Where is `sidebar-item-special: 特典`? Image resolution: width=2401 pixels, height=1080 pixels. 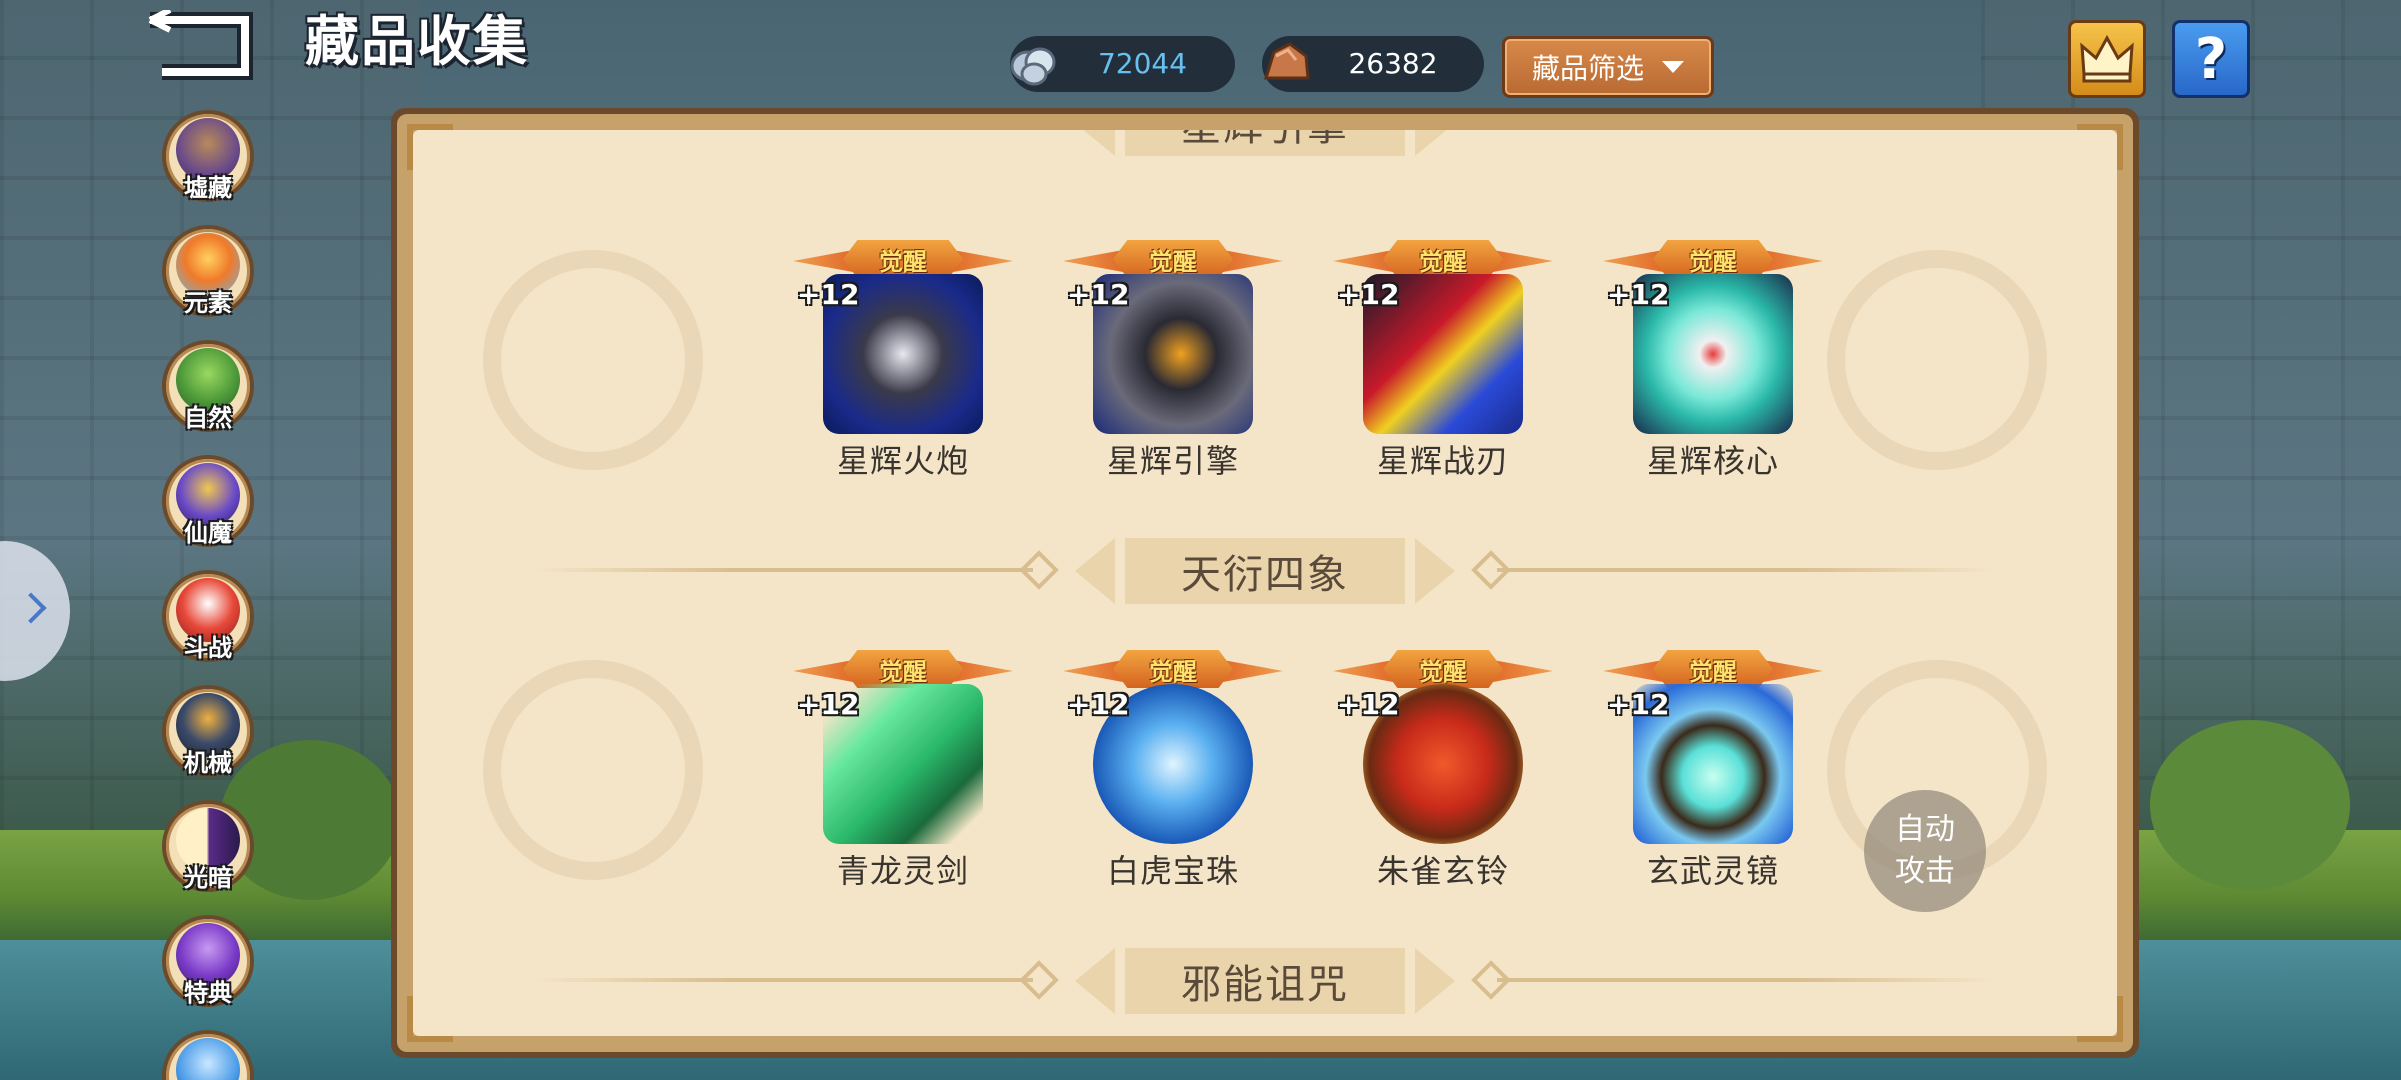
sidebar-item-special: 特典 is located at coordinates (208, 961).